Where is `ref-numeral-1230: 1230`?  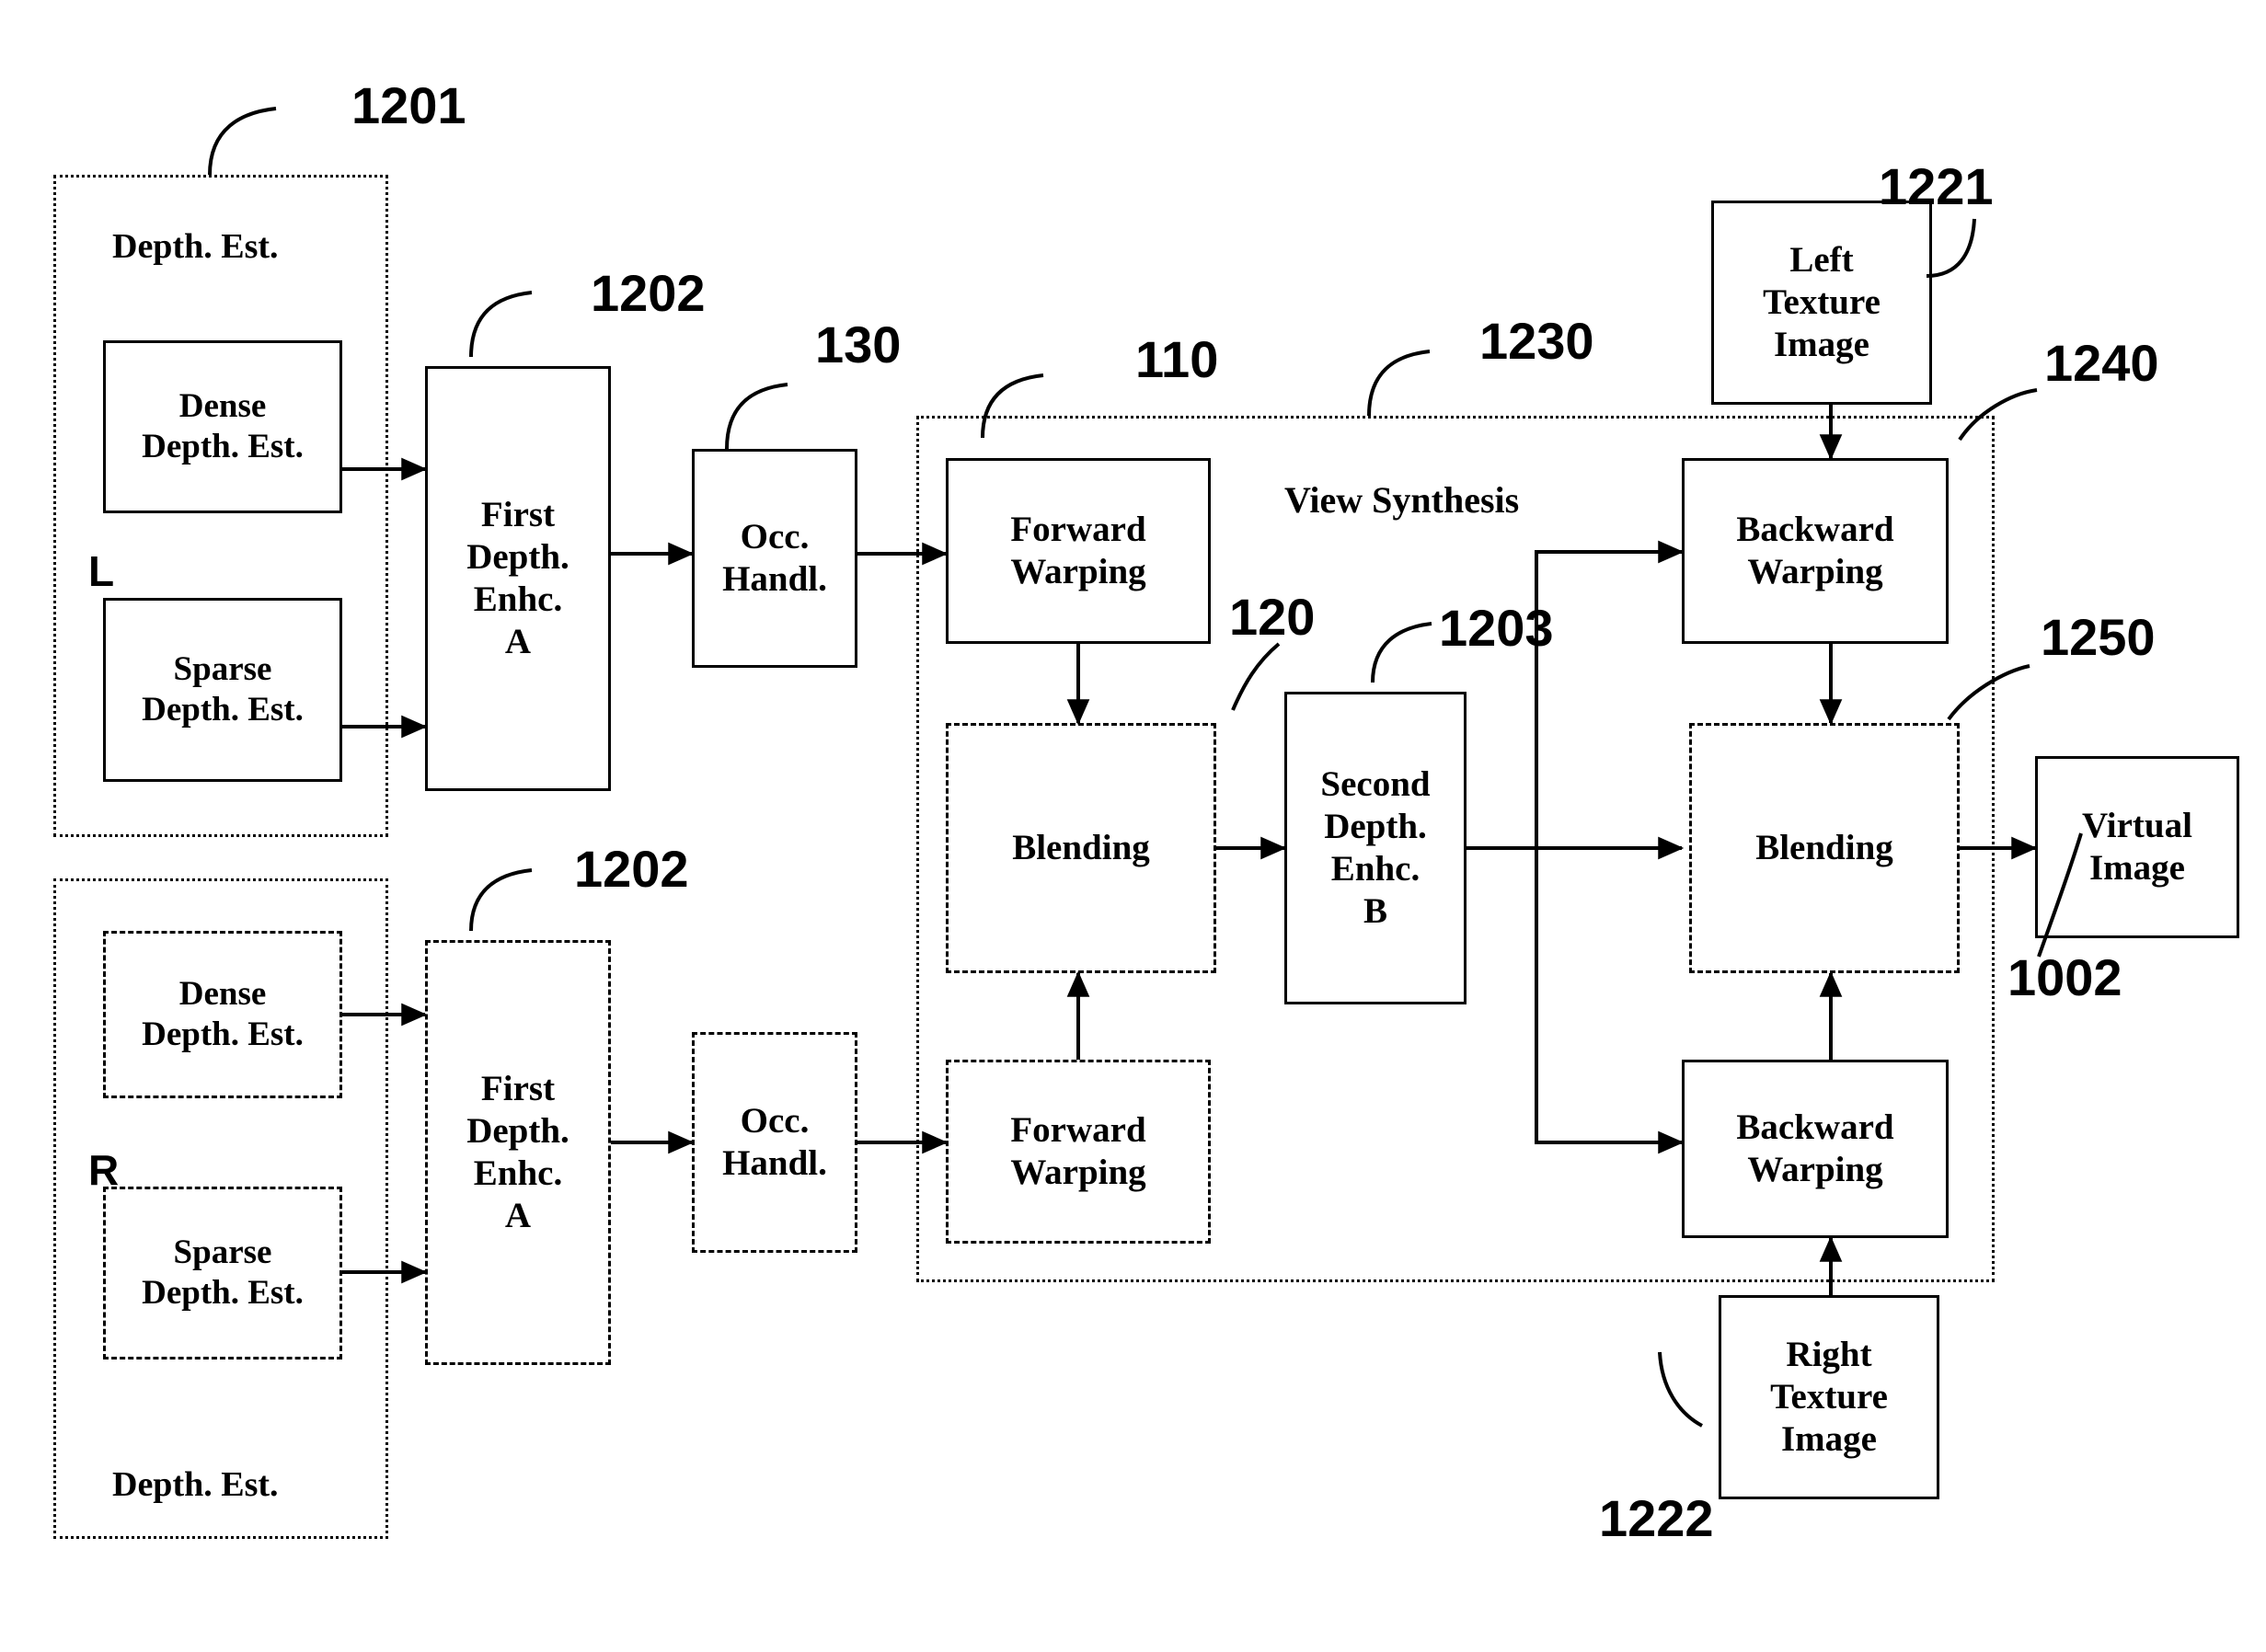 ref-numeral-1230: 1230 is located at coordinates (1537, 341).